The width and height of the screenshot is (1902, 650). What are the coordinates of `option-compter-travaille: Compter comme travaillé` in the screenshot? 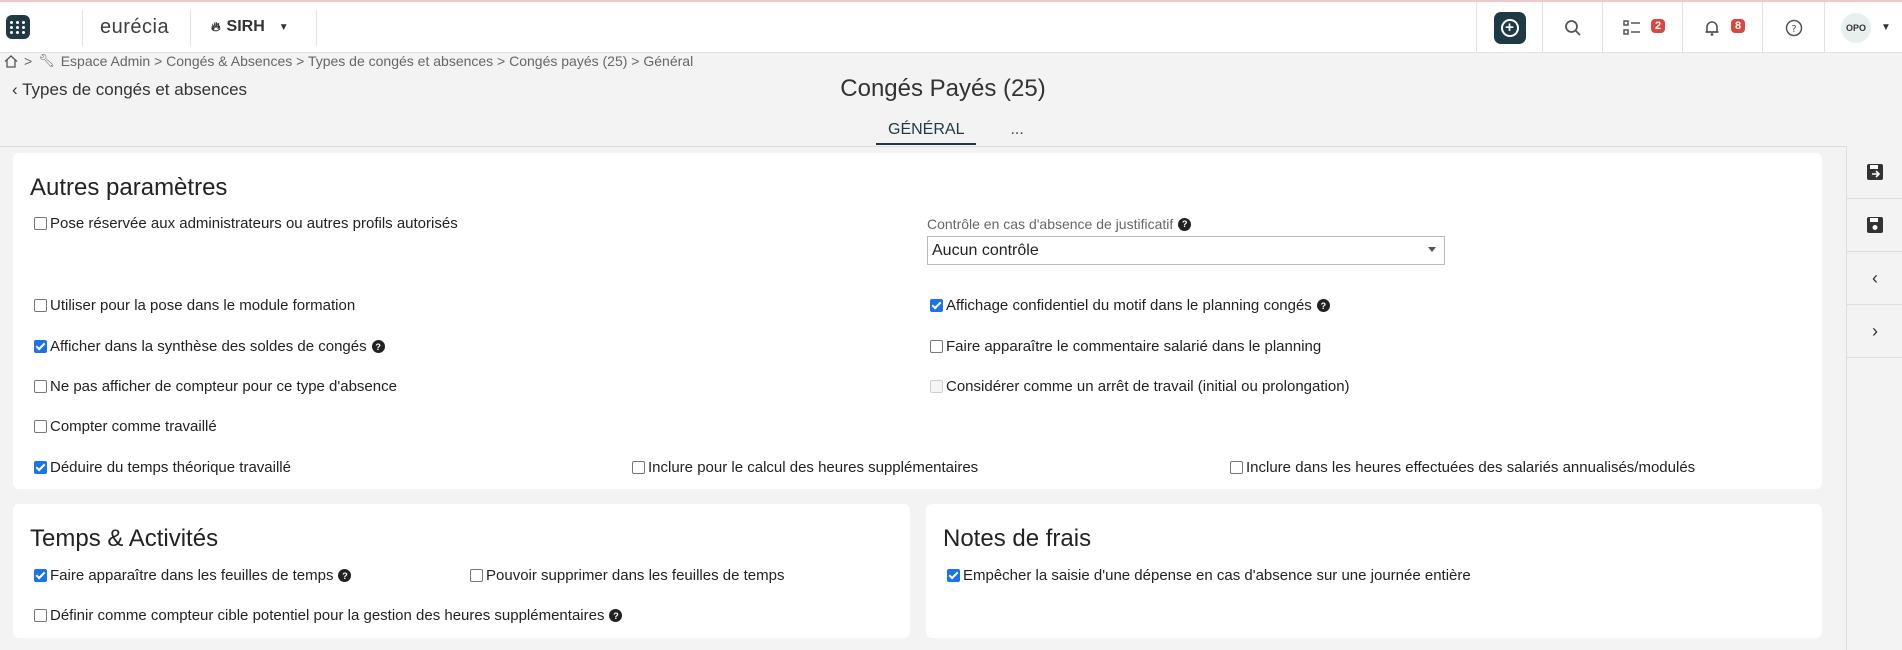 It's located at (125, 426).